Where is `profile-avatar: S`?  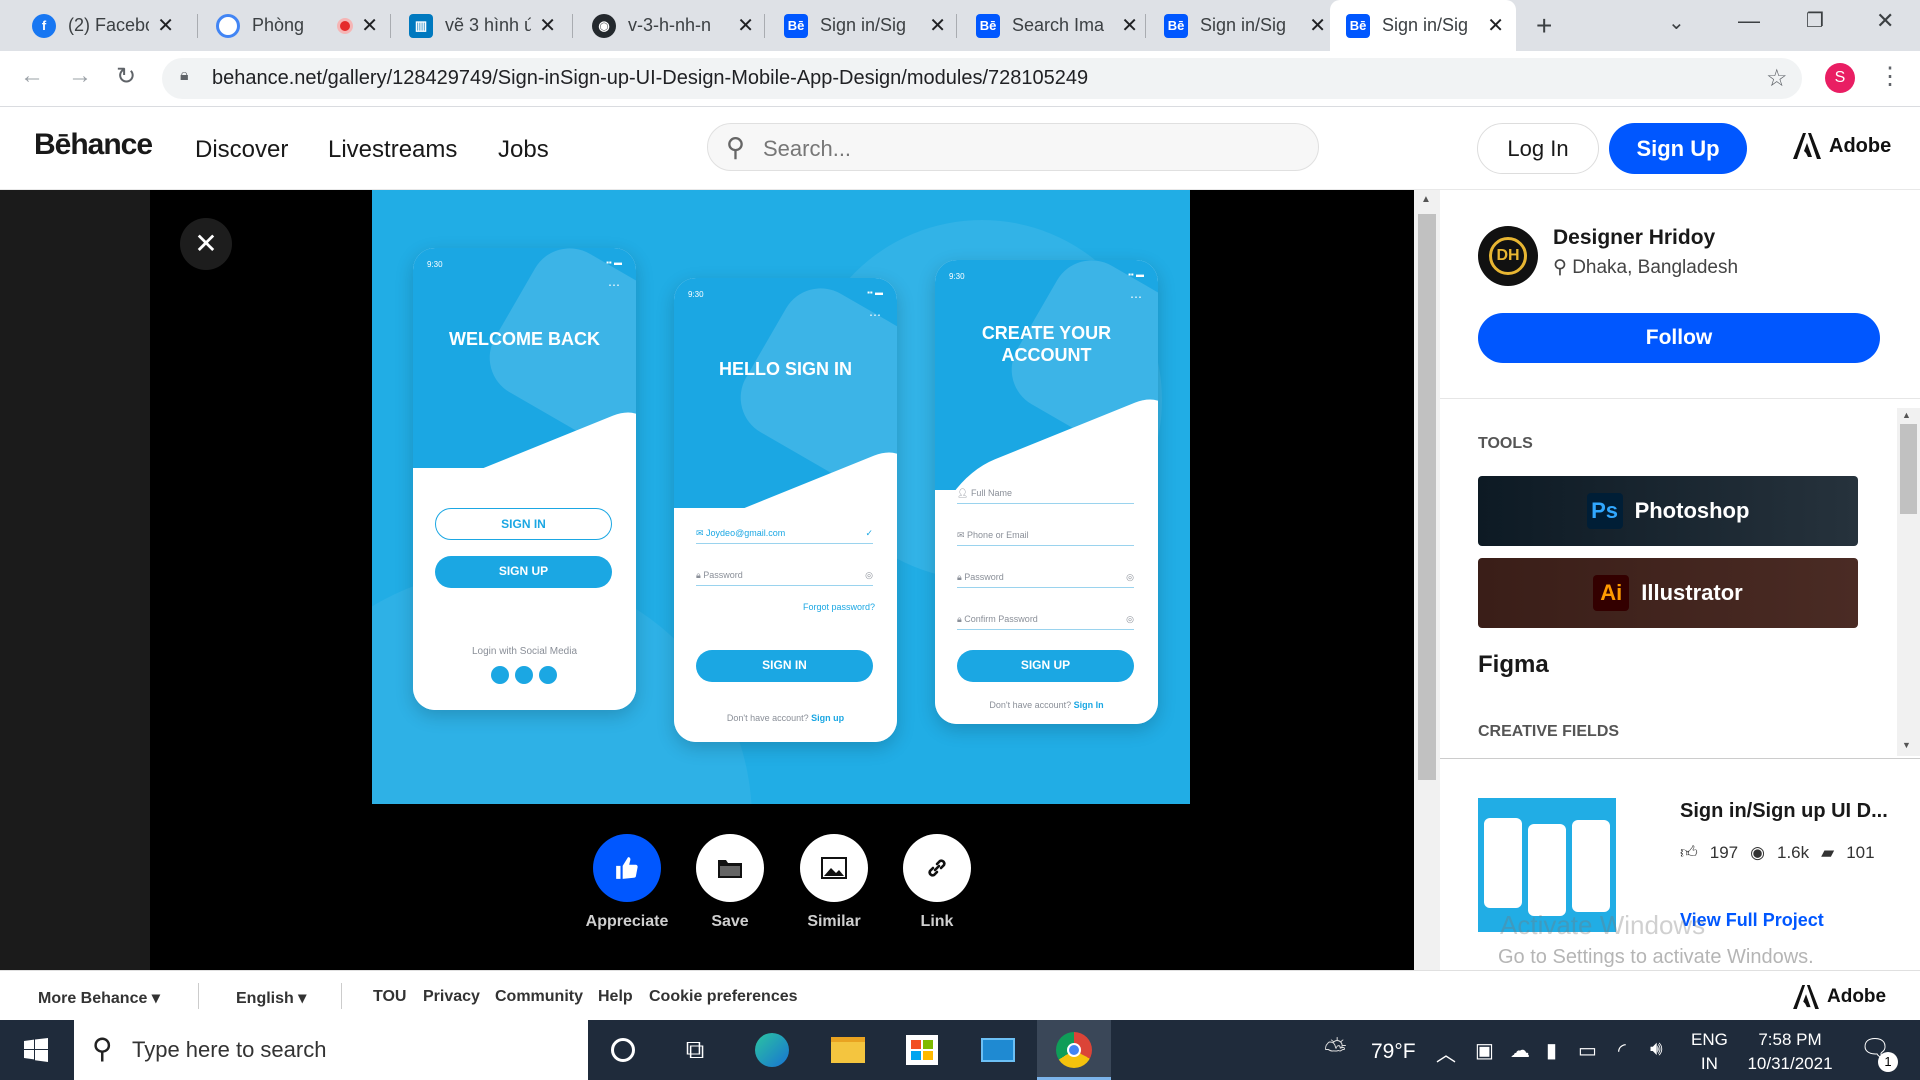
profile-avatar: S is located at coordinates (1840, 78).